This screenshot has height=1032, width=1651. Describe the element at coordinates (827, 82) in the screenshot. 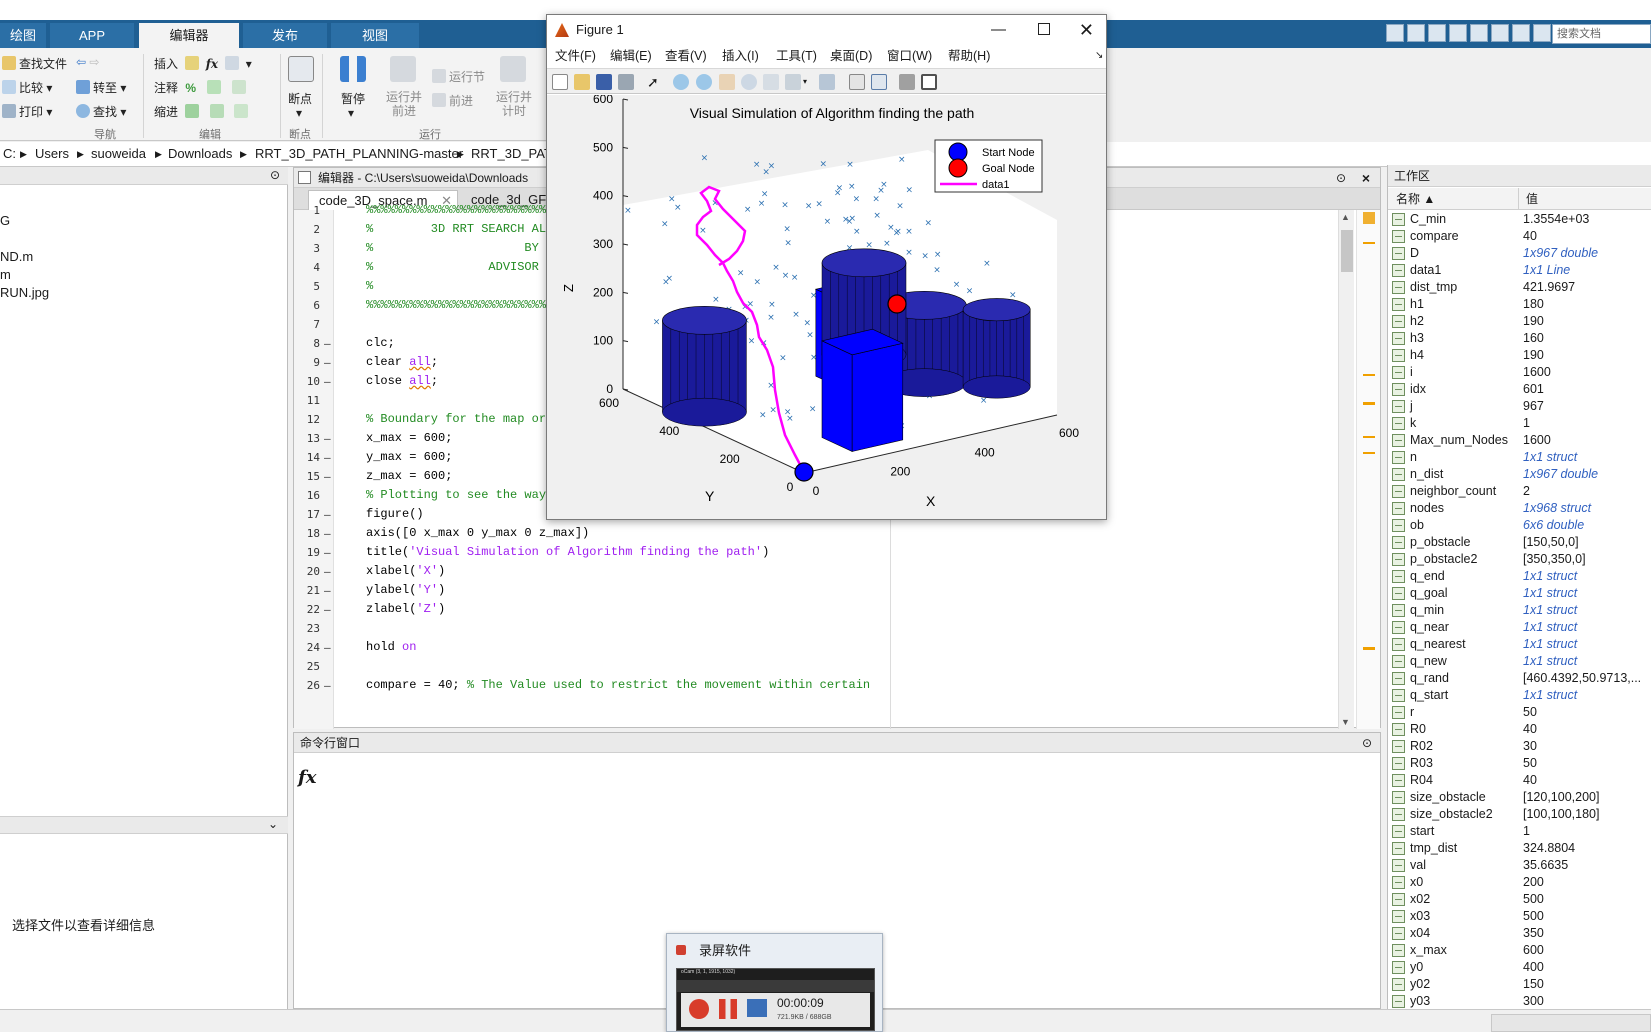

I see `link-plot-icon` at that location.